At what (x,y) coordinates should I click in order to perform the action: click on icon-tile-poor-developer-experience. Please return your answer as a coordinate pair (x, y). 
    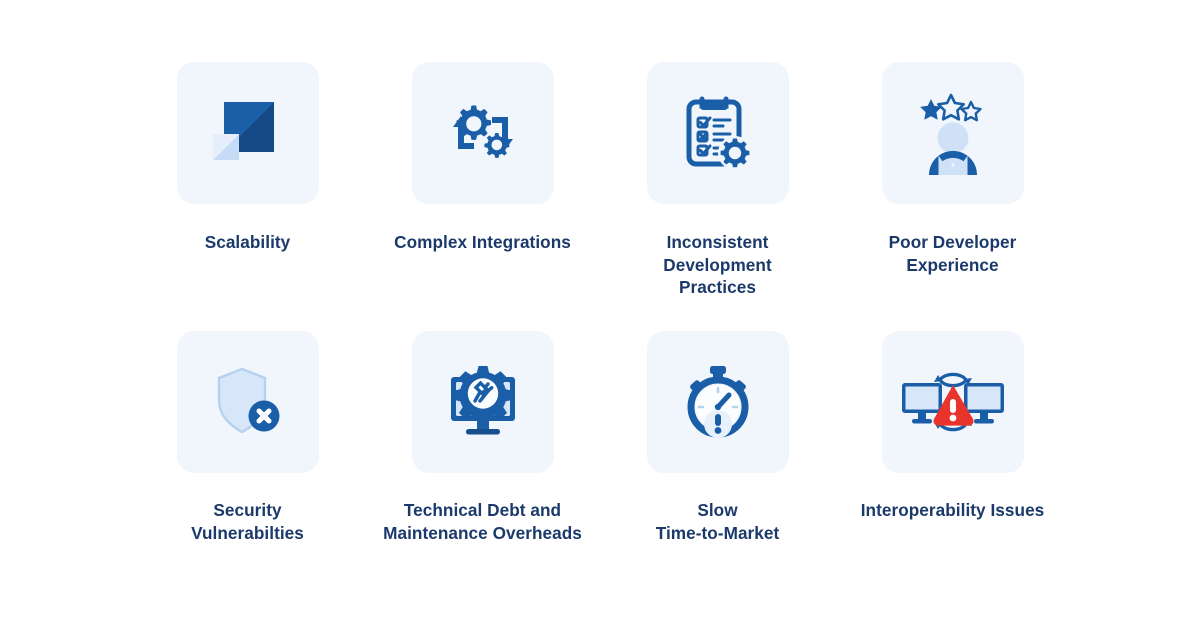
    Looking at the image, I should click on (952, 133).